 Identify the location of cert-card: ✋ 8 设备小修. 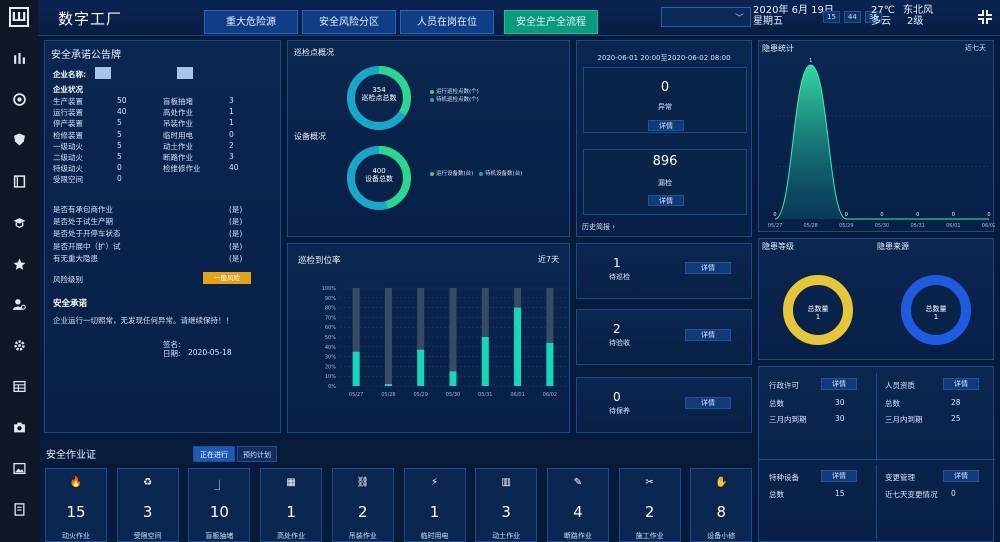
(721, 505).